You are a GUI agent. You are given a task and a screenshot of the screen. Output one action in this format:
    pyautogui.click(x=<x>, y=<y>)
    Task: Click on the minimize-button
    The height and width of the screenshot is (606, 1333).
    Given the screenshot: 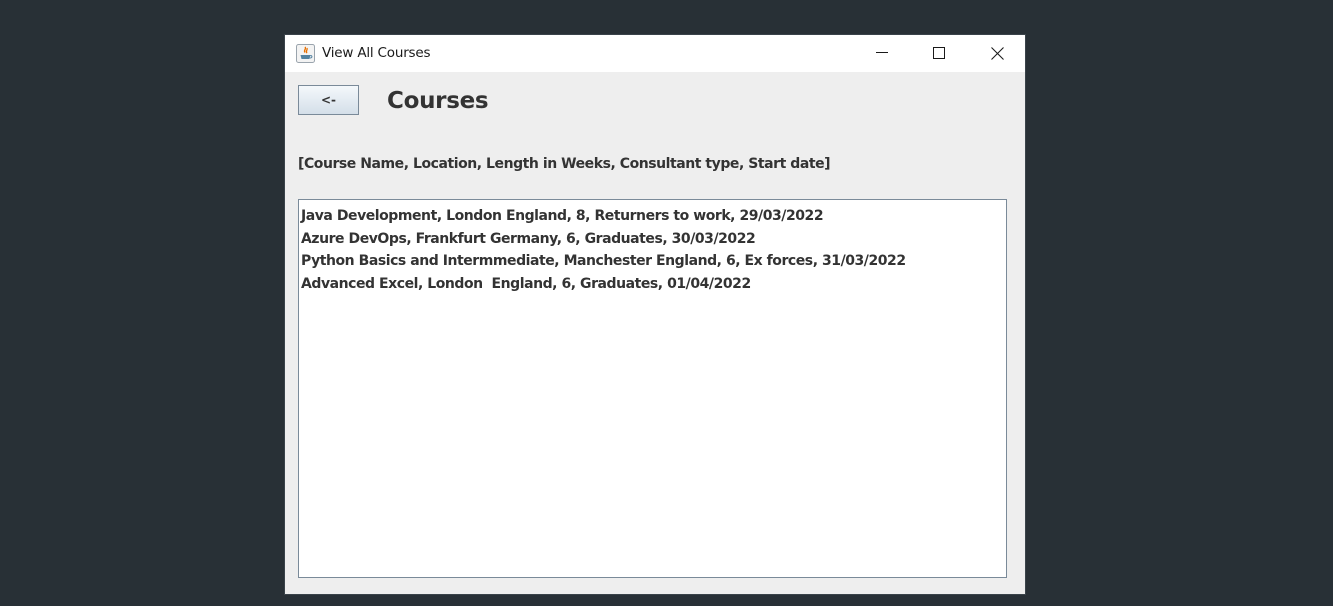 What is the action you would take?
    pyautogui.click(x=882, y=53)
    